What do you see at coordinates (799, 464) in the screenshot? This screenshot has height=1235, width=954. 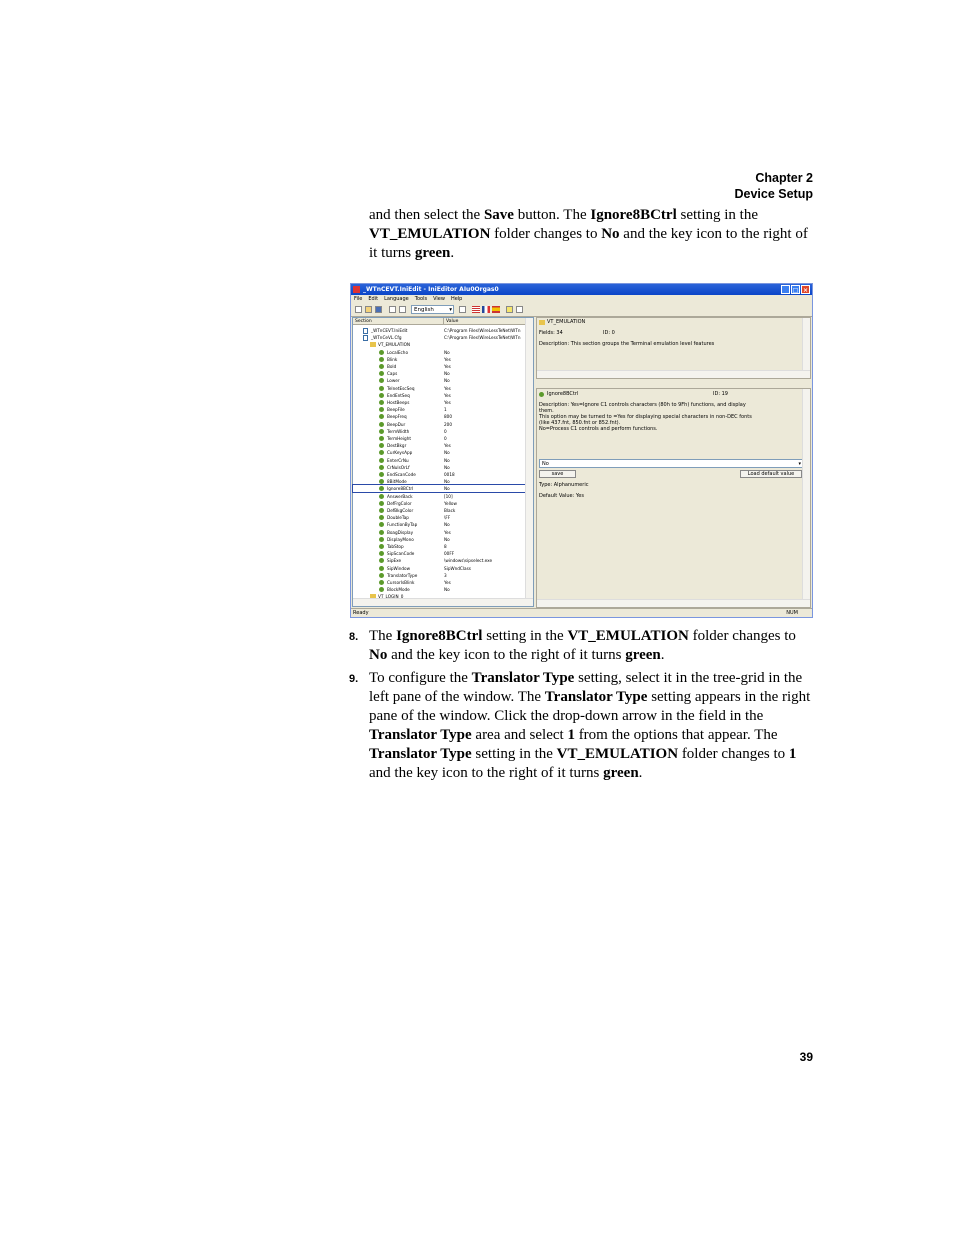 I see `chevron-down-icon: ▾` at bounding box center [799, 464].